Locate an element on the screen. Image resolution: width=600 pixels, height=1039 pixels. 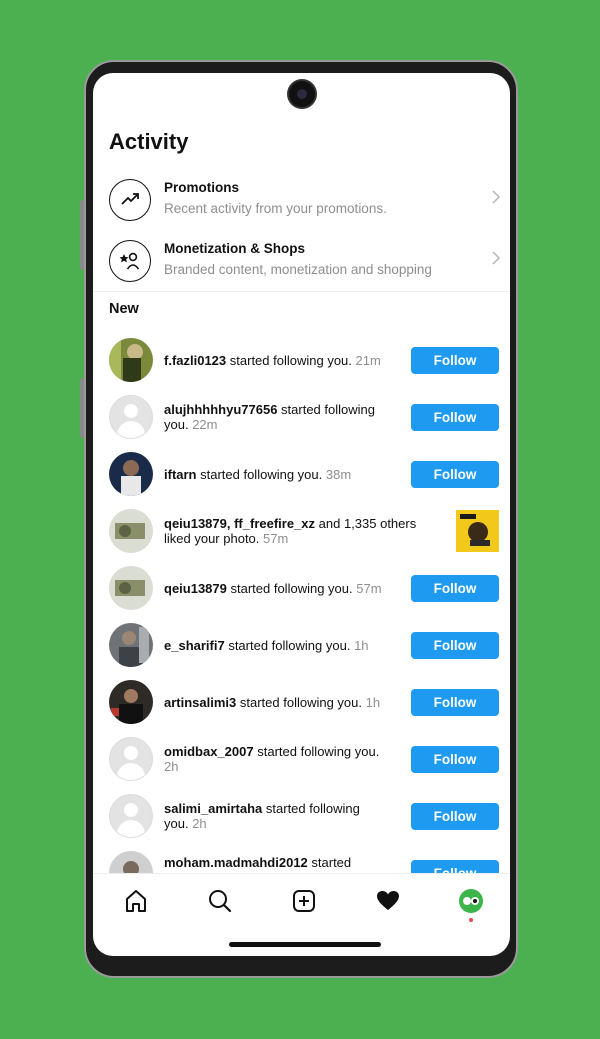
post-thumbnail is located at coordinates (477, 531).